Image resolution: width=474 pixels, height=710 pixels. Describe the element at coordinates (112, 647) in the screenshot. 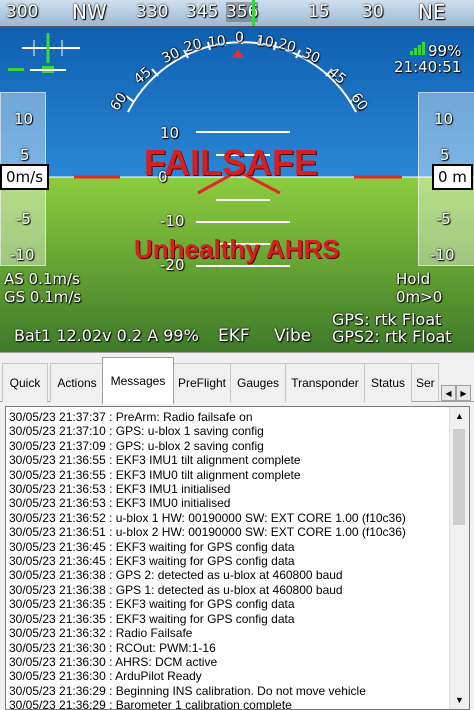

I see `message-line: 30/05/23 21:36:30 : RCOut: PWM:1-16` at that location.